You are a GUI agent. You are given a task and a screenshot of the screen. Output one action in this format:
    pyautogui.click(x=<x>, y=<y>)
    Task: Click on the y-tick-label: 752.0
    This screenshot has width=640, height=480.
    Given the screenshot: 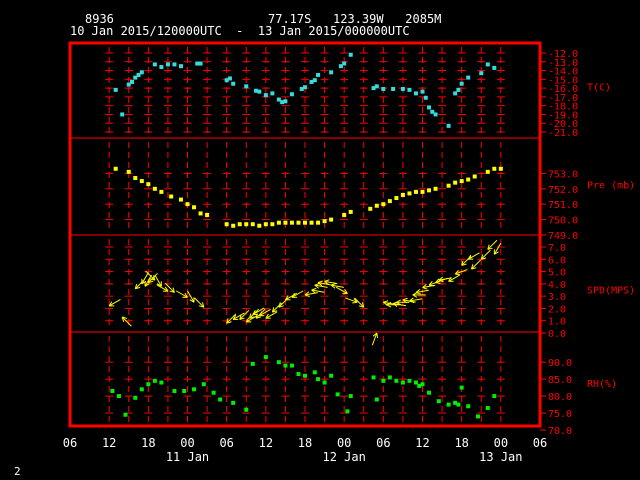 What is the action you would take?
    pyautogui.click(x=563, y=190)
    